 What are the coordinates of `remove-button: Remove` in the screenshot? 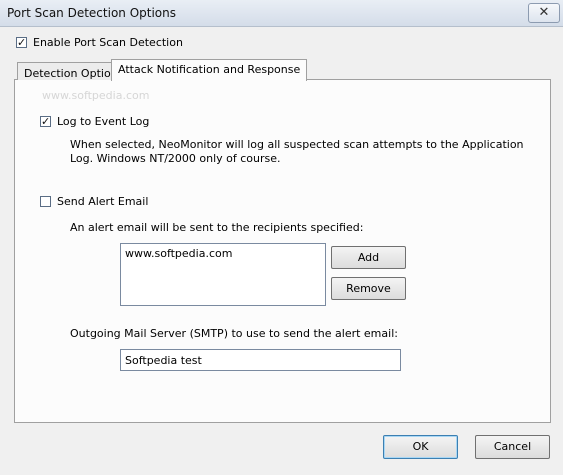 It's located at (368, 288).